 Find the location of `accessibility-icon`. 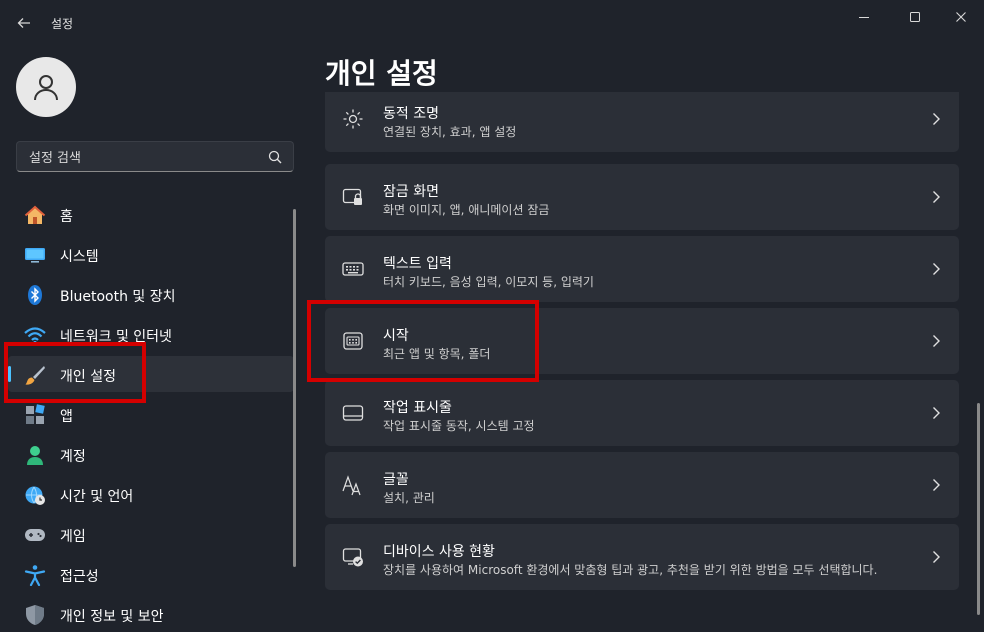

accessibility-icon is located at coordinates (35, 575).